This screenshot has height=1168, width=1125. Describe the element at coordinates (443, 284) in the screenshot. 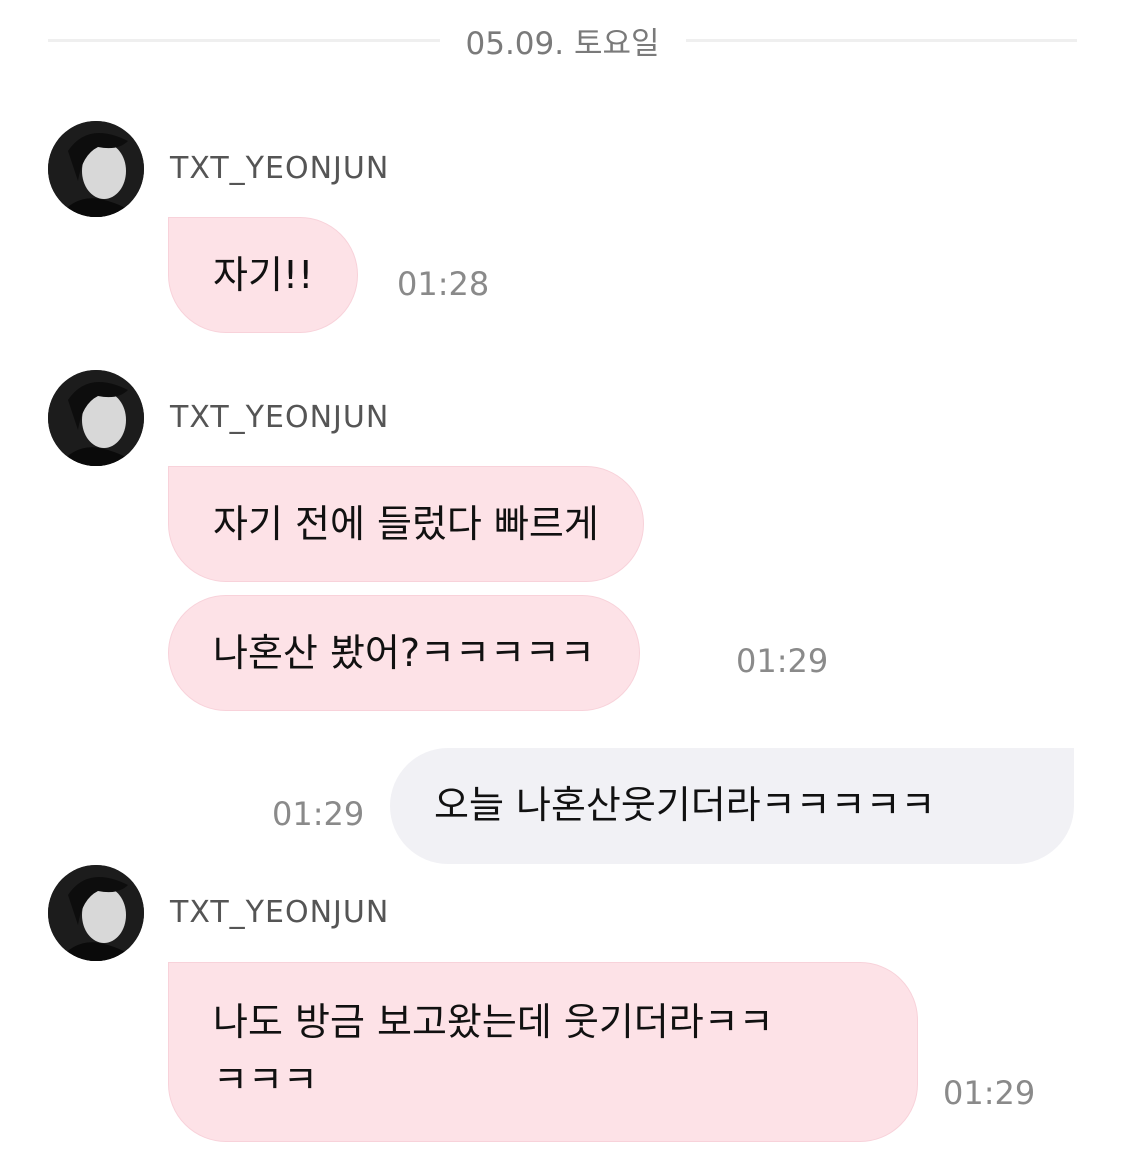

I see `message-time: 01:28` at that location.